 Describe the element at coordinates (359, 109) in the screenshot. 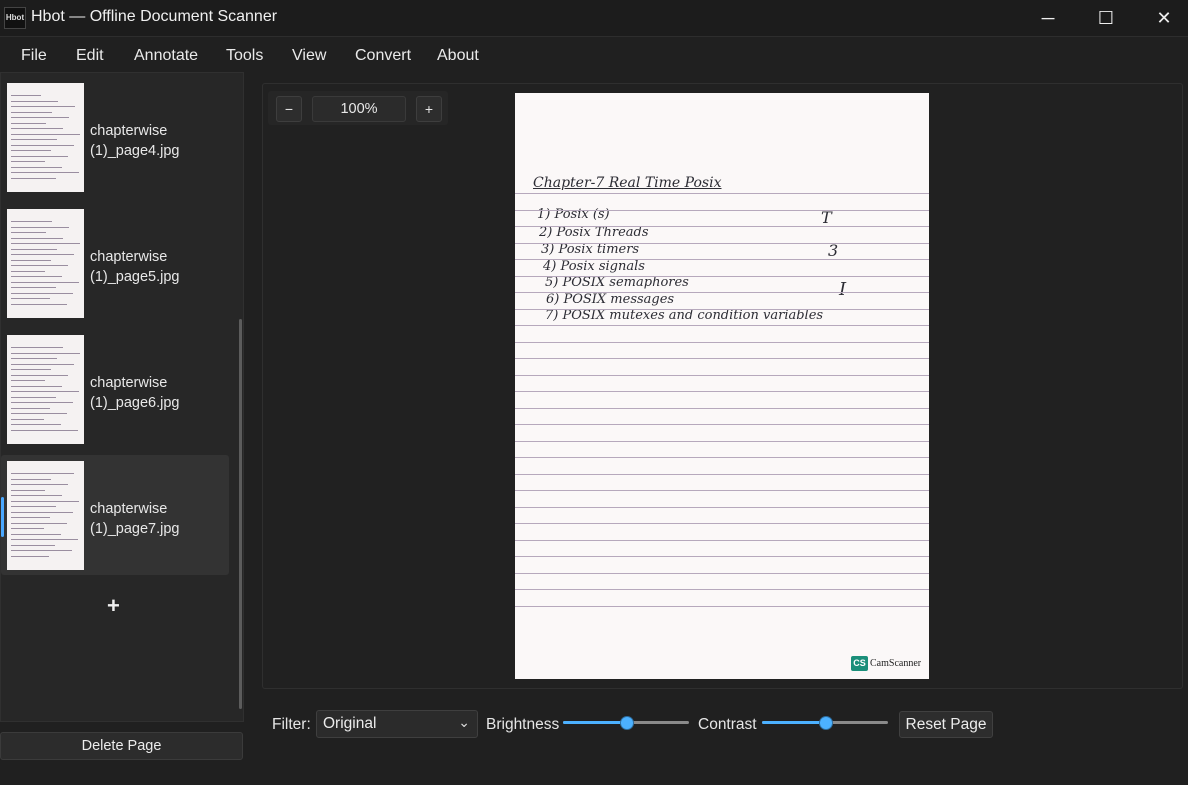

I see `zoom-level: 100%` at that location.